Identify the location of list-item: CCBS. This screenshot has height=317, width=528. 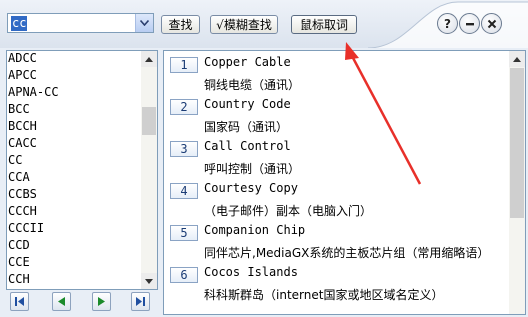
(74, 195).